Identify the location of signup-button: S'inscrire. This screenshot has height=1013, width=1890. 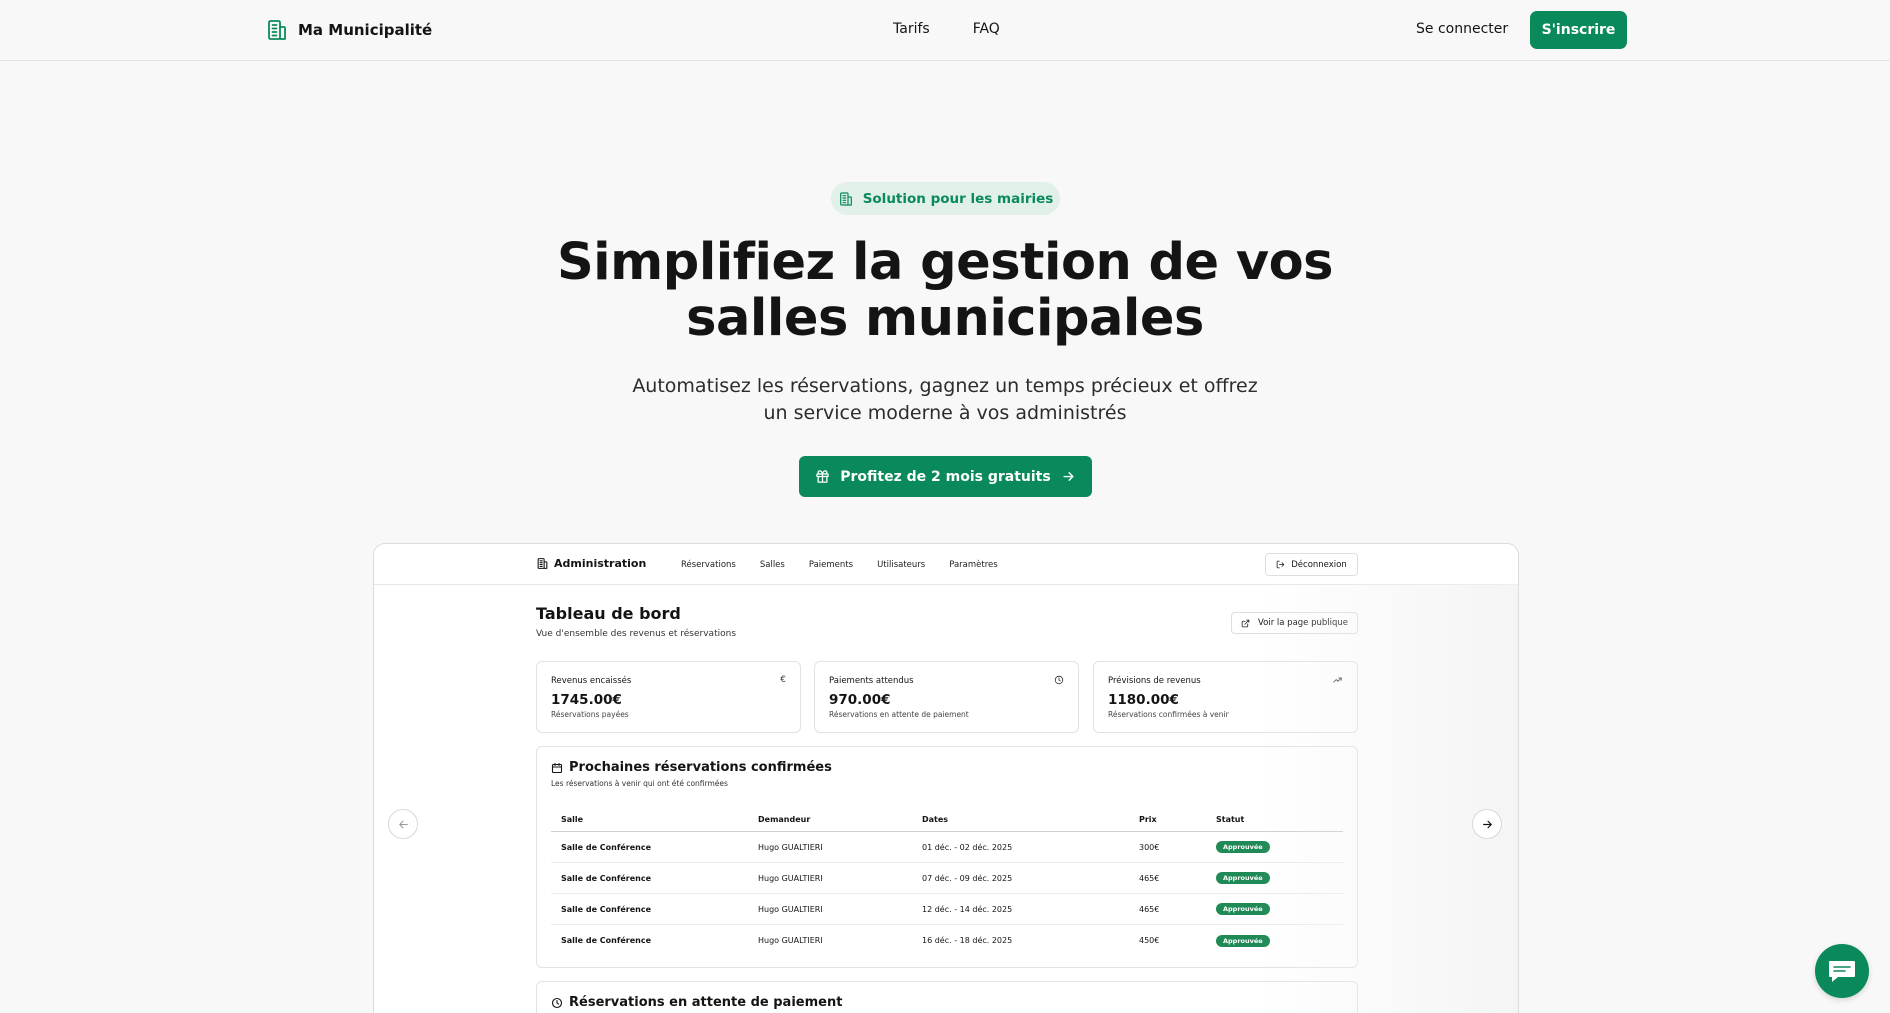
(1578, 30).